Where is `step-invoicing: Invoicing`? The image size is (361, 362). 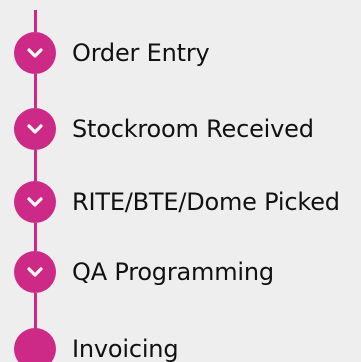
step-invoicing: Invoicing is located at coordinates (96, 345).